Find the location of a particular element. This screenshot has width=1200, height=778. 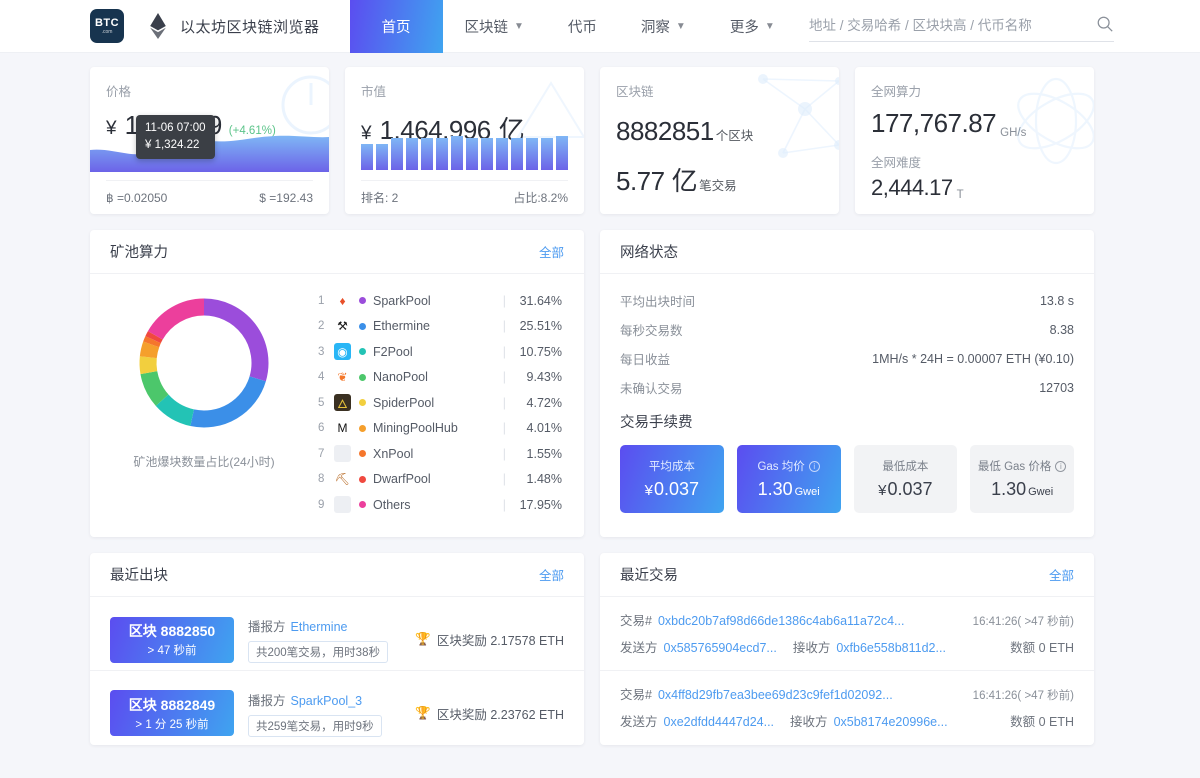

pool-percentage: 4.01% is located at coordinates (544, 428).